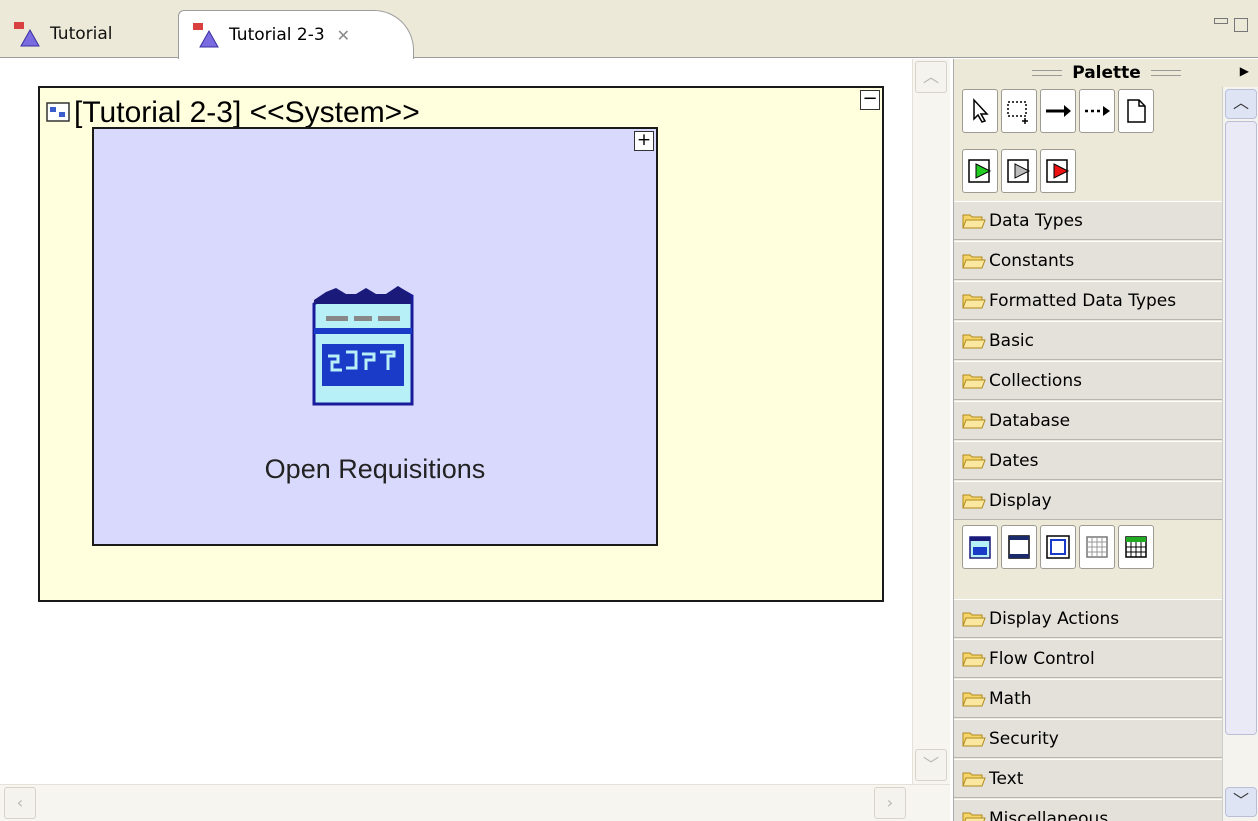 This screenshot has height=821, width=1258. Describe the element at coordinates (27, 34) in the screenshot. I see `diagram-icon` at that location.